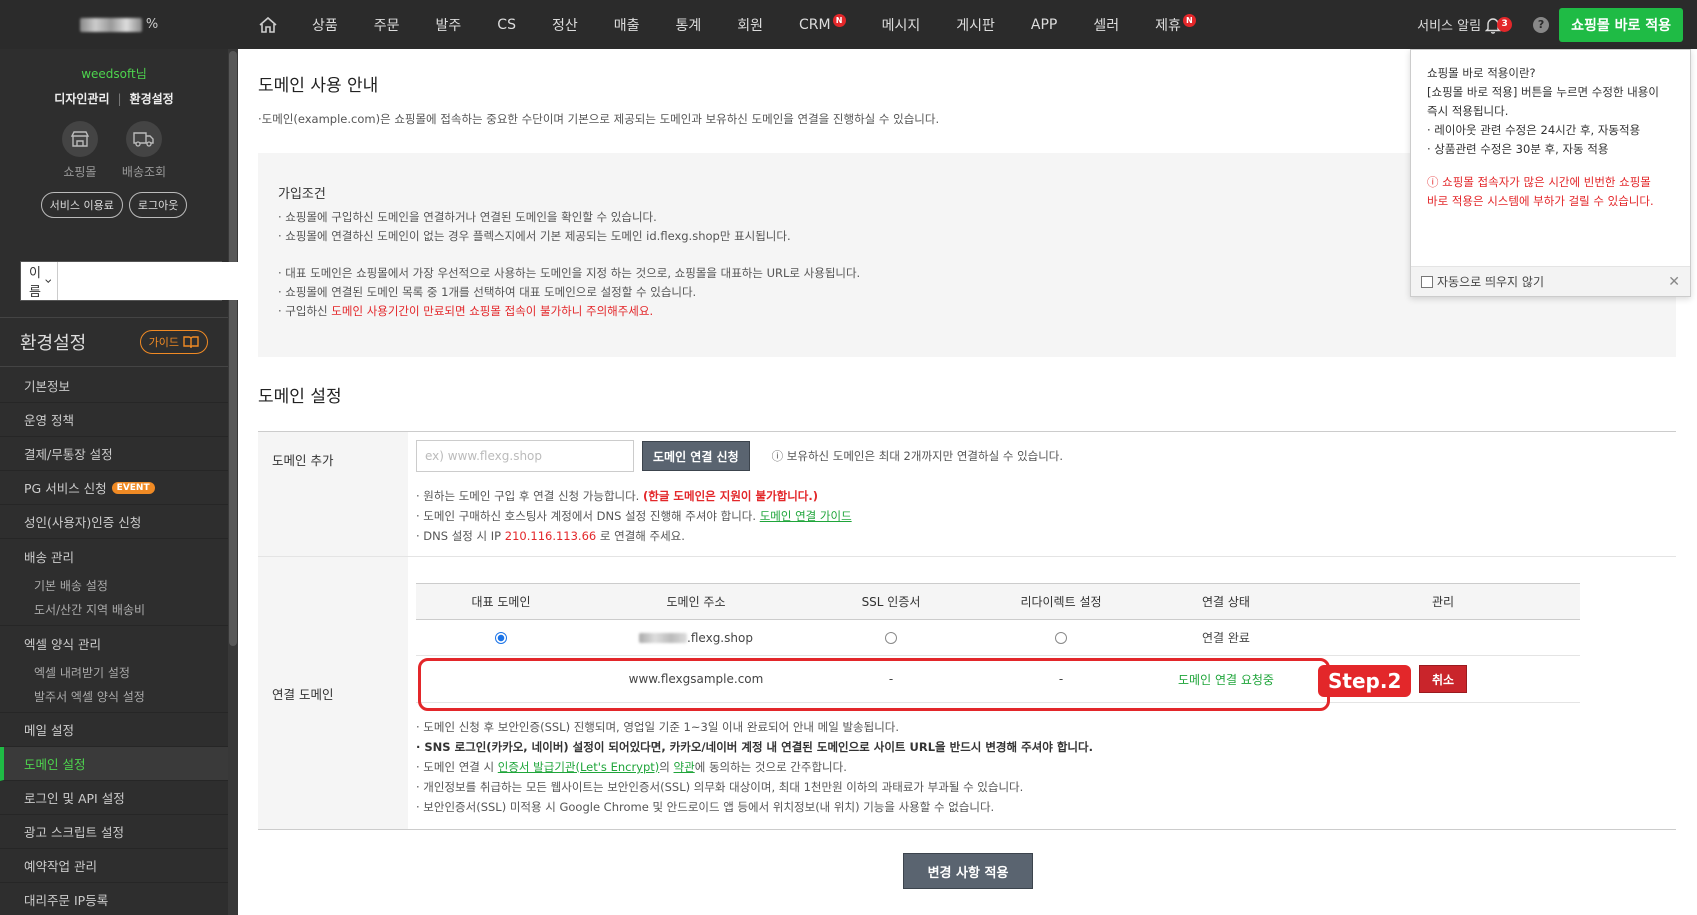 This screenshot has width=1697, height=915. What do you see at coordinates (901, 24) in the screenshot?
I see `nav-messages: 메시지` at bounding box center [901, 24].